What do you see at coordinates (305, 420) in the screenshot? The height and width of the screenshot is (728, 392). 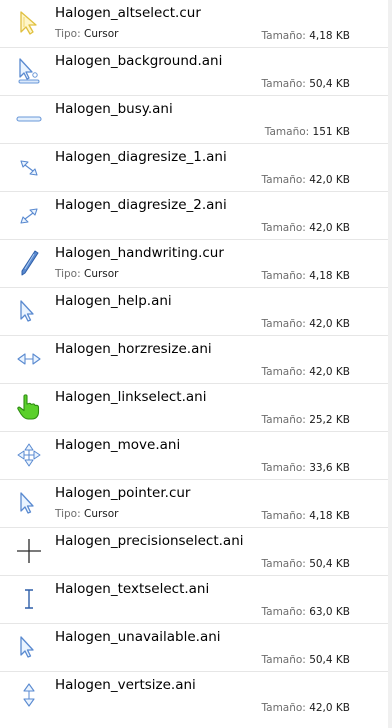 I see `file-size: Tamaño: 25,2 KB` at bounding box center [305, 420].